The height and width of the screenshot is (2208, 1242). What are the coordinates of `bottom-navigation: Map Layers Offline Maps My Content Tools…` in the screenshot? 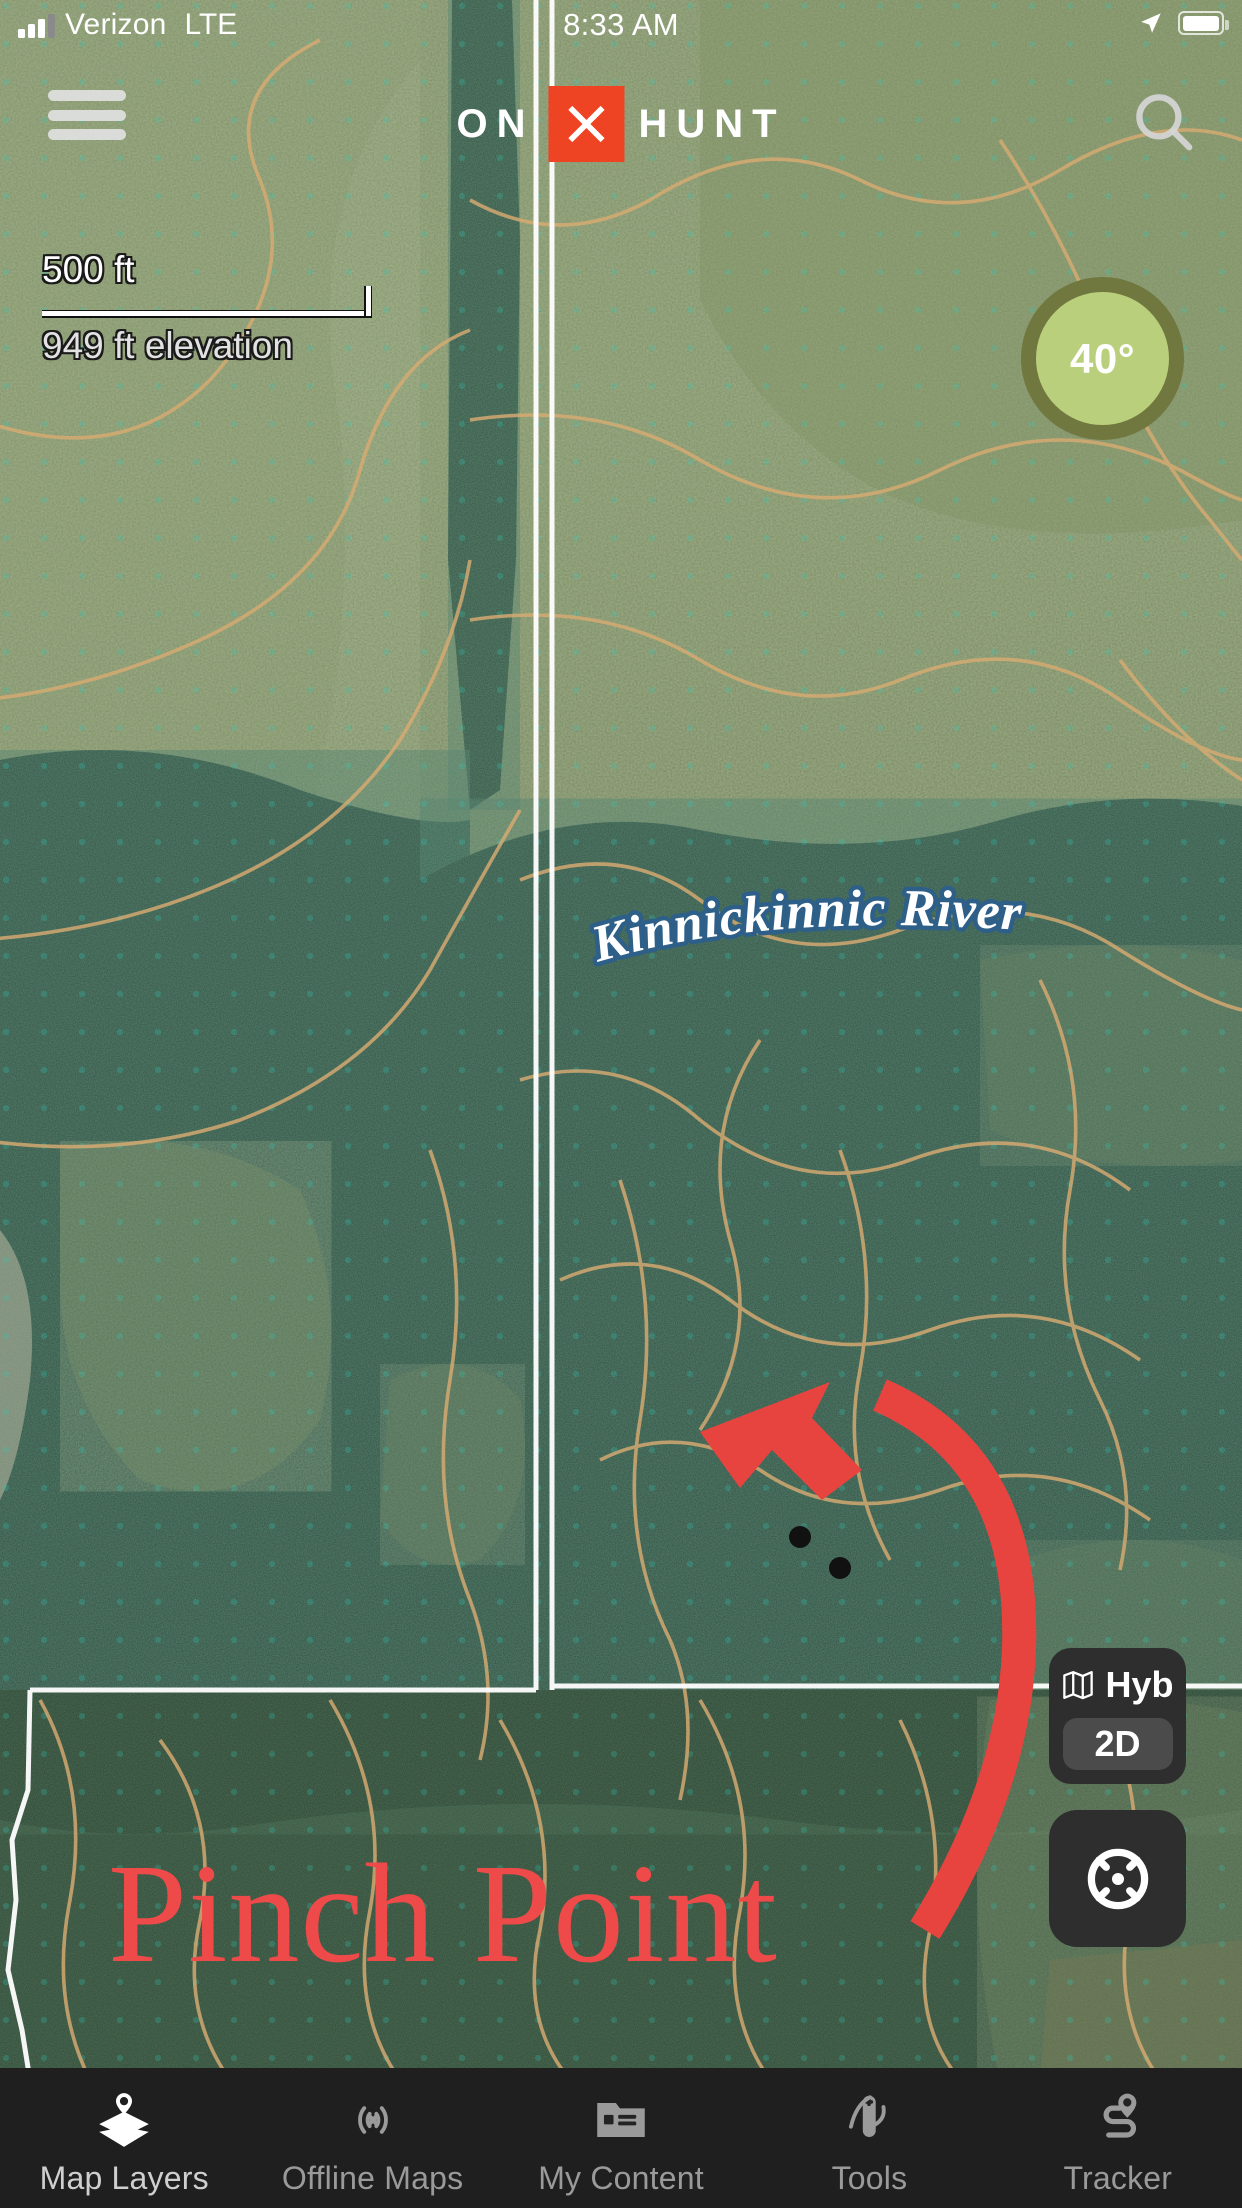 It's located at (621, 2138).